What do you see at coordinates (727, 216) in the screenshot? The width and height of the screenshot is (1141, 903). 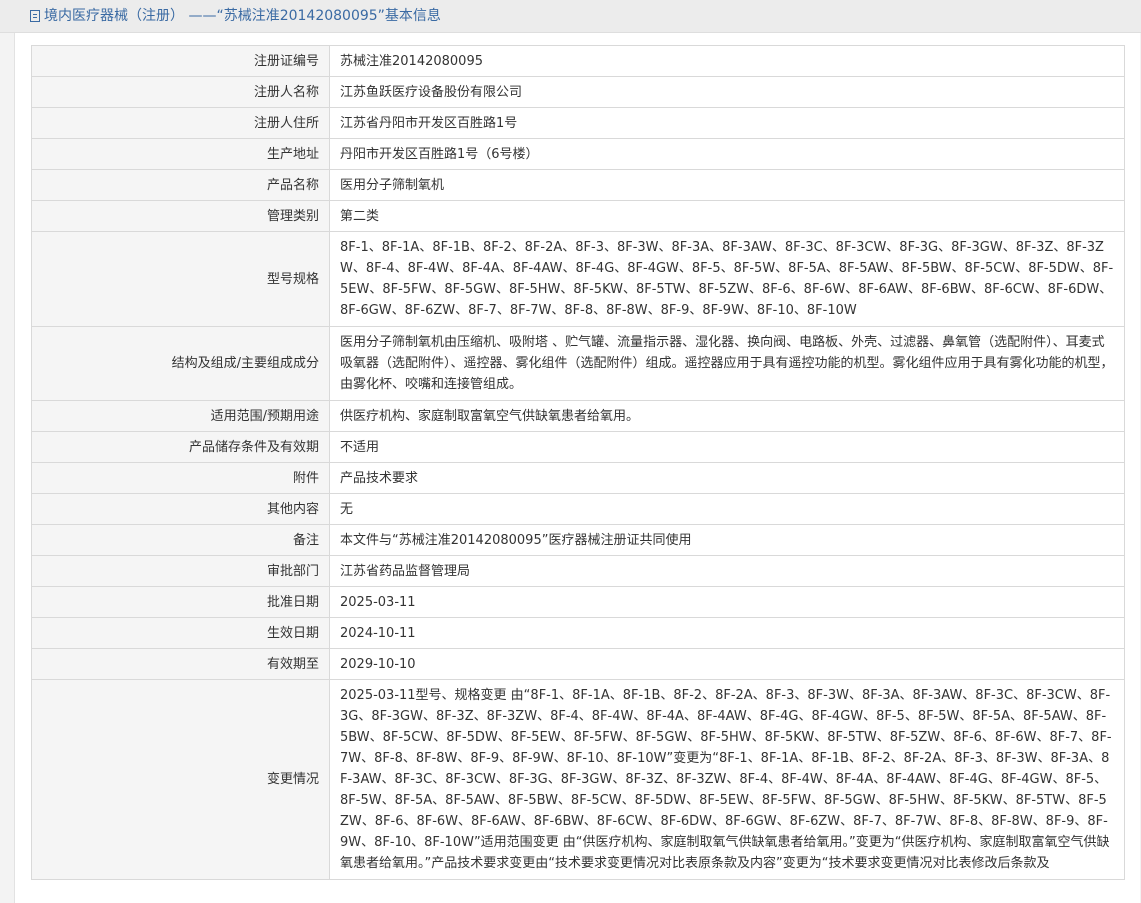 I see `field-value: 第二类` at bounding box center [727, 216].